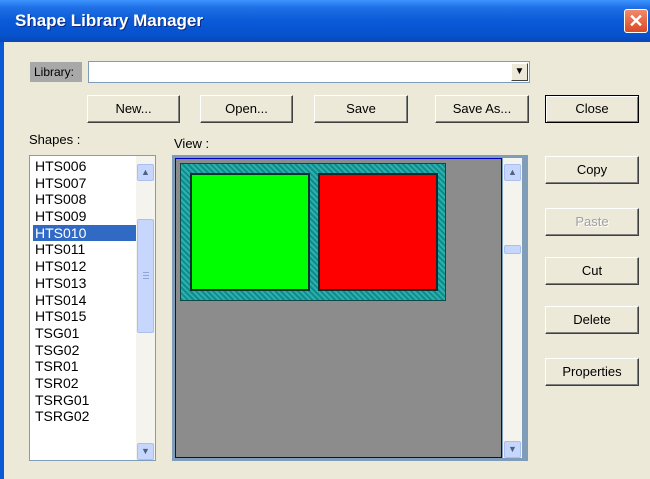 The height and width of the screenshot is (479, 650). I want to click on red-square-shape, so click(378, 232).